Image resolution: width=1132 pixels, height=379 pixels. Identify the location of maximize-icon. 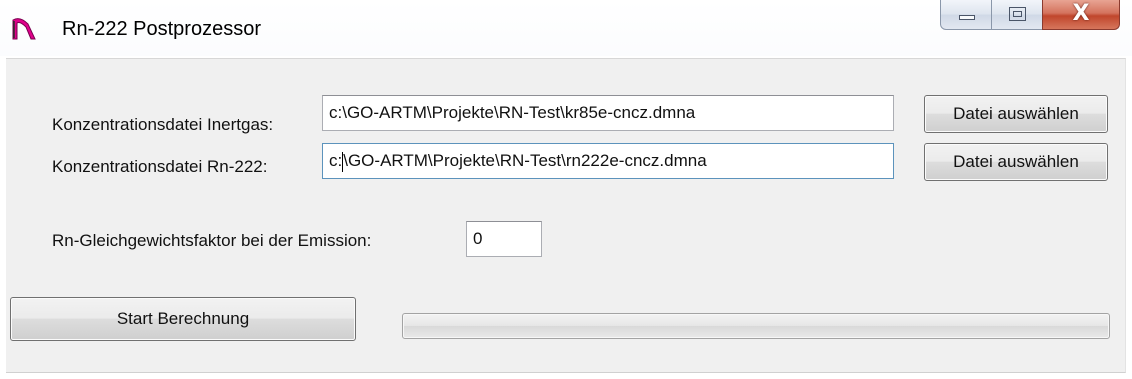
(1017, 14).